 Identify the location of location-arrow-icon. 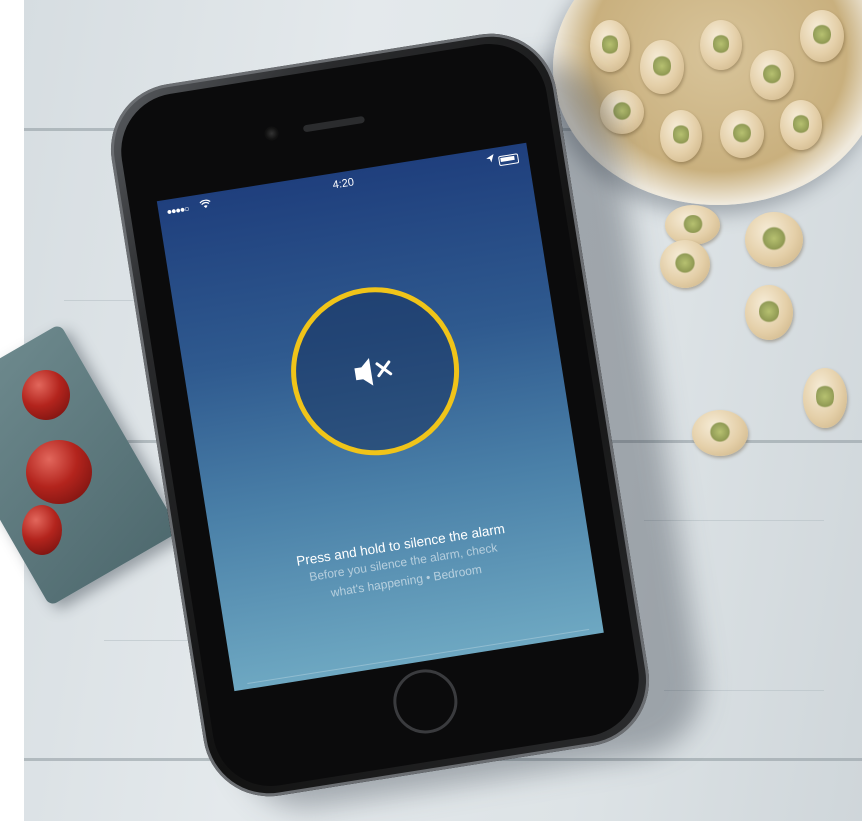
(491, 160).